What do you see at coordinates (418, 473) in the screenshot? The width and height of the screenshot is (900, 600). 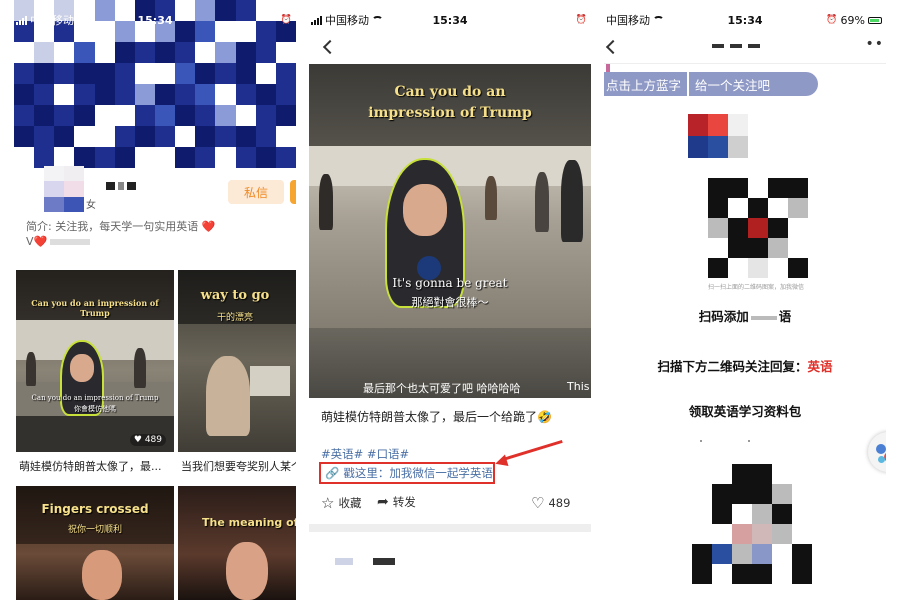 I see `wechat-link-text: 戳这里：加我微信一起学英语` at bounding box center [418, 473].